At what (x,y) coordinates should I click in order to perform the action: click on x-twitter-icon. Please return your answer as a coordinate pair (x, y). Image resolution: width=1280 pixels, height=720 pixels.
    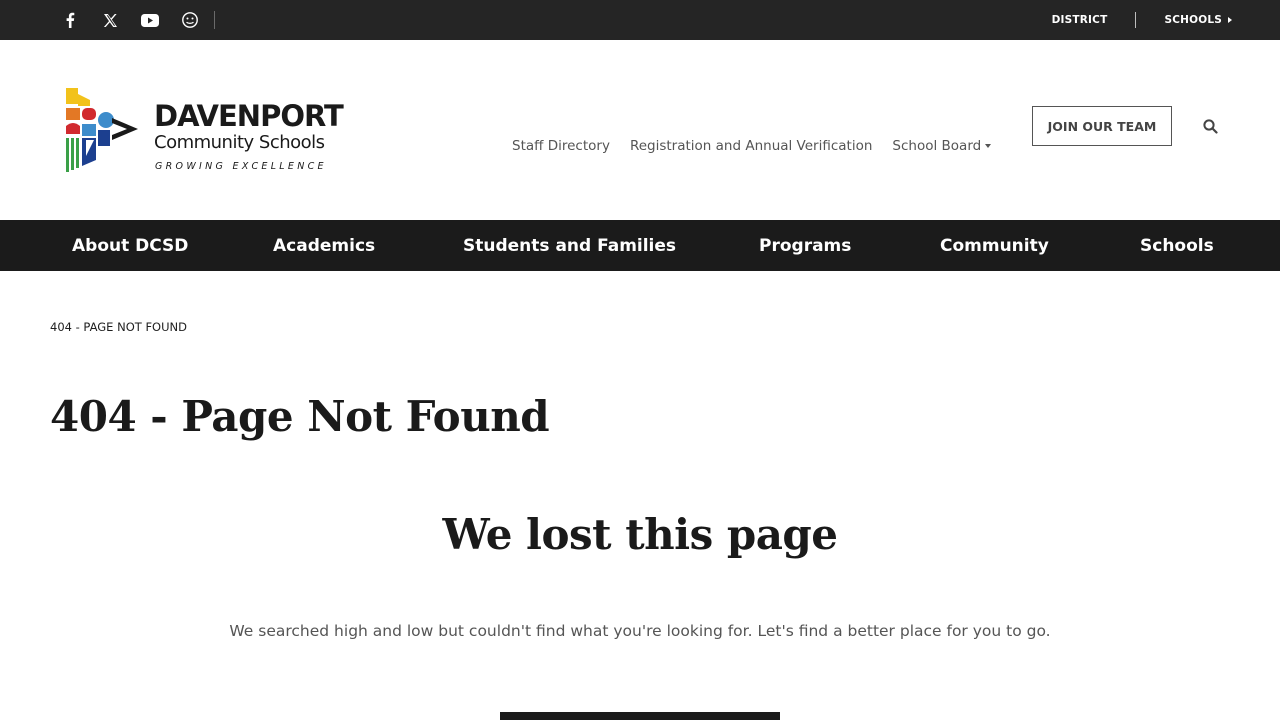
    Looking at the image, I should click on (110, 20).